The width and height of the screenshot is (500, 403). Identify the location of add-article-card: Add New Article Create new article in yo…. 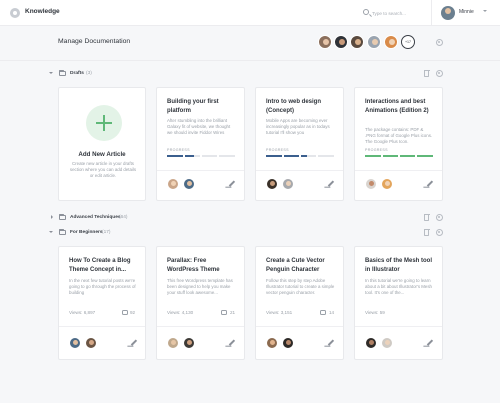
(102, 144).